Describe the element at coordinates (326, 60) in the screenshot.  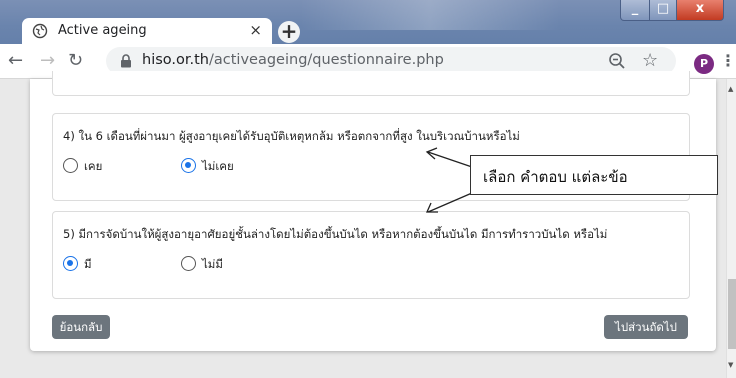
I see `url-path: /activeageing/questionnaire.php` at that location.